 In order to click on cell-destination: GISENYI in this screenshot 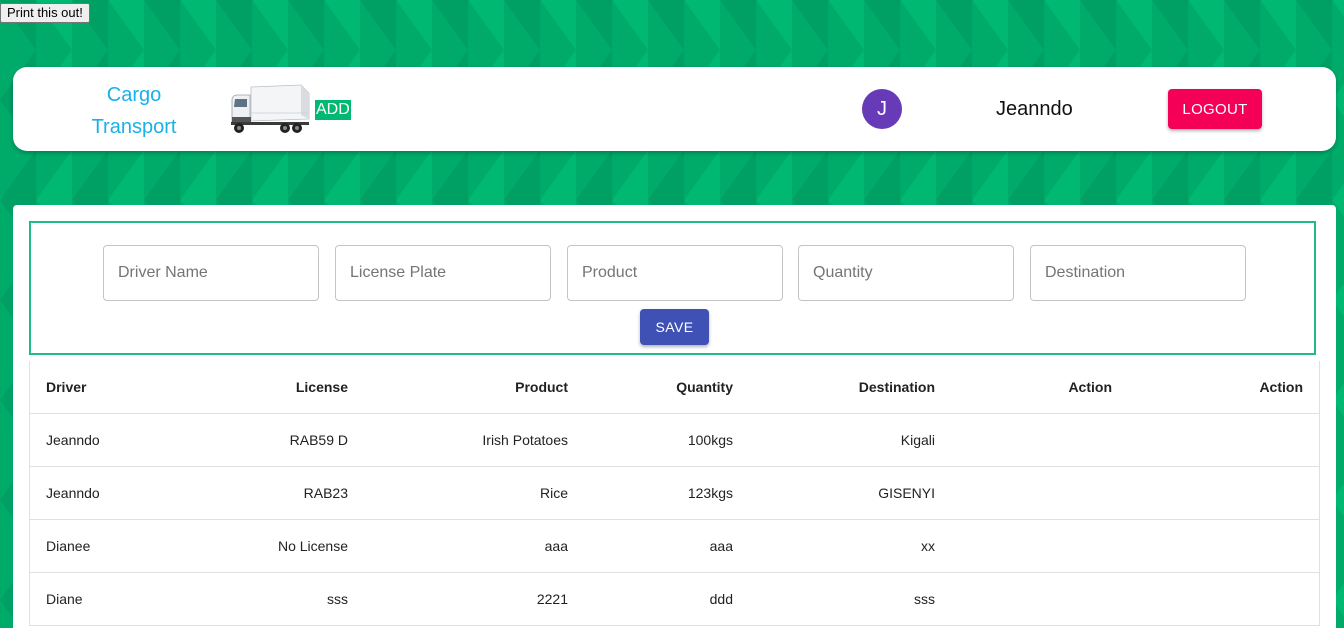, I will do `click(850, 493)`.